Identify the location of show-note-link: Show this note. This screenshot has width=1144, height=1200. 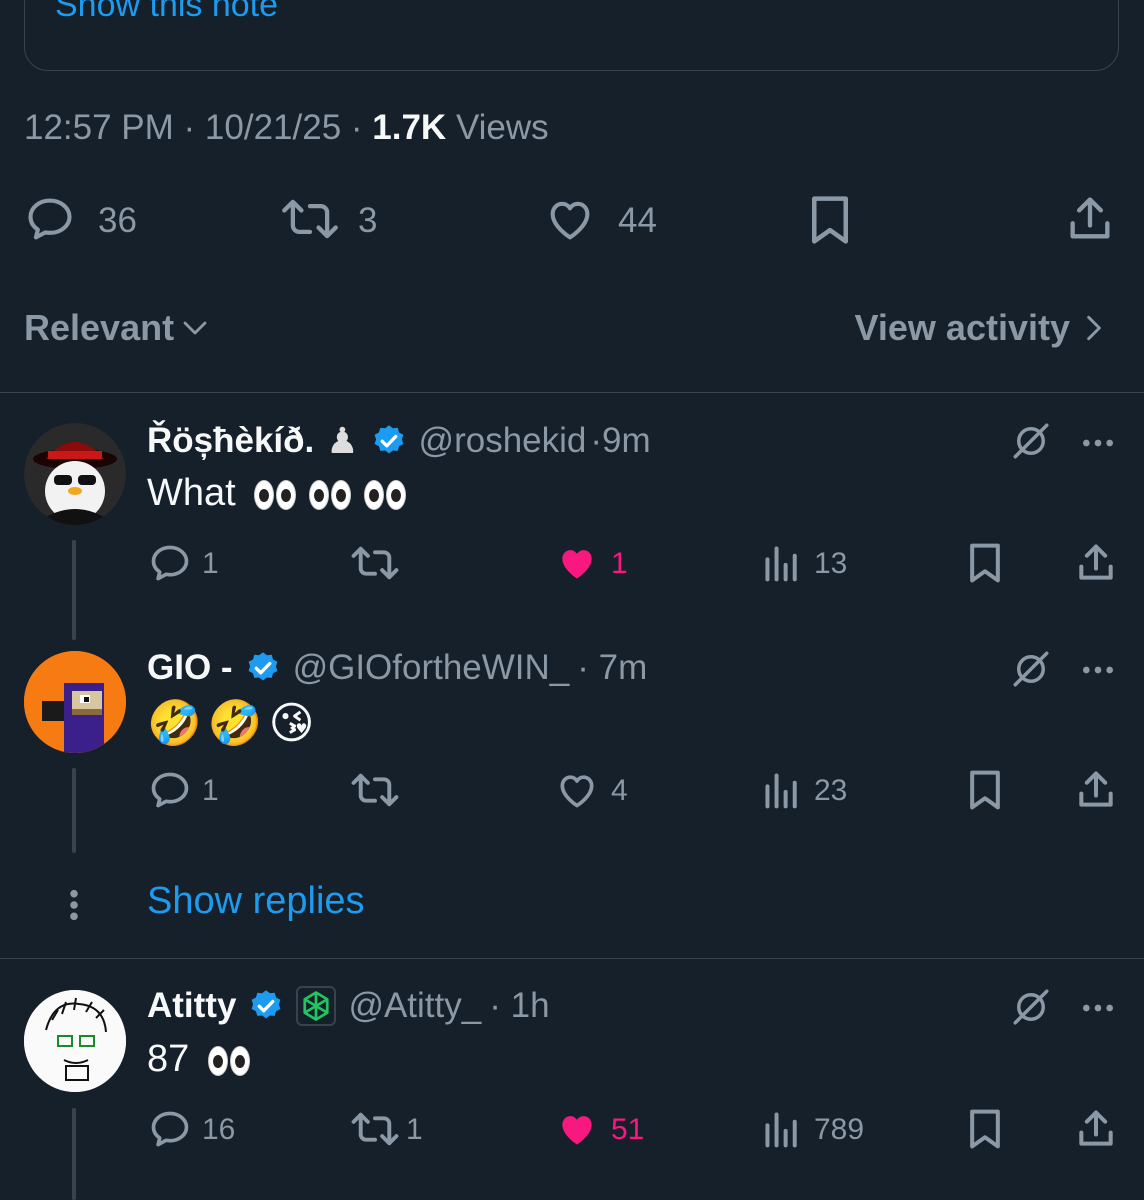
(166, 12).